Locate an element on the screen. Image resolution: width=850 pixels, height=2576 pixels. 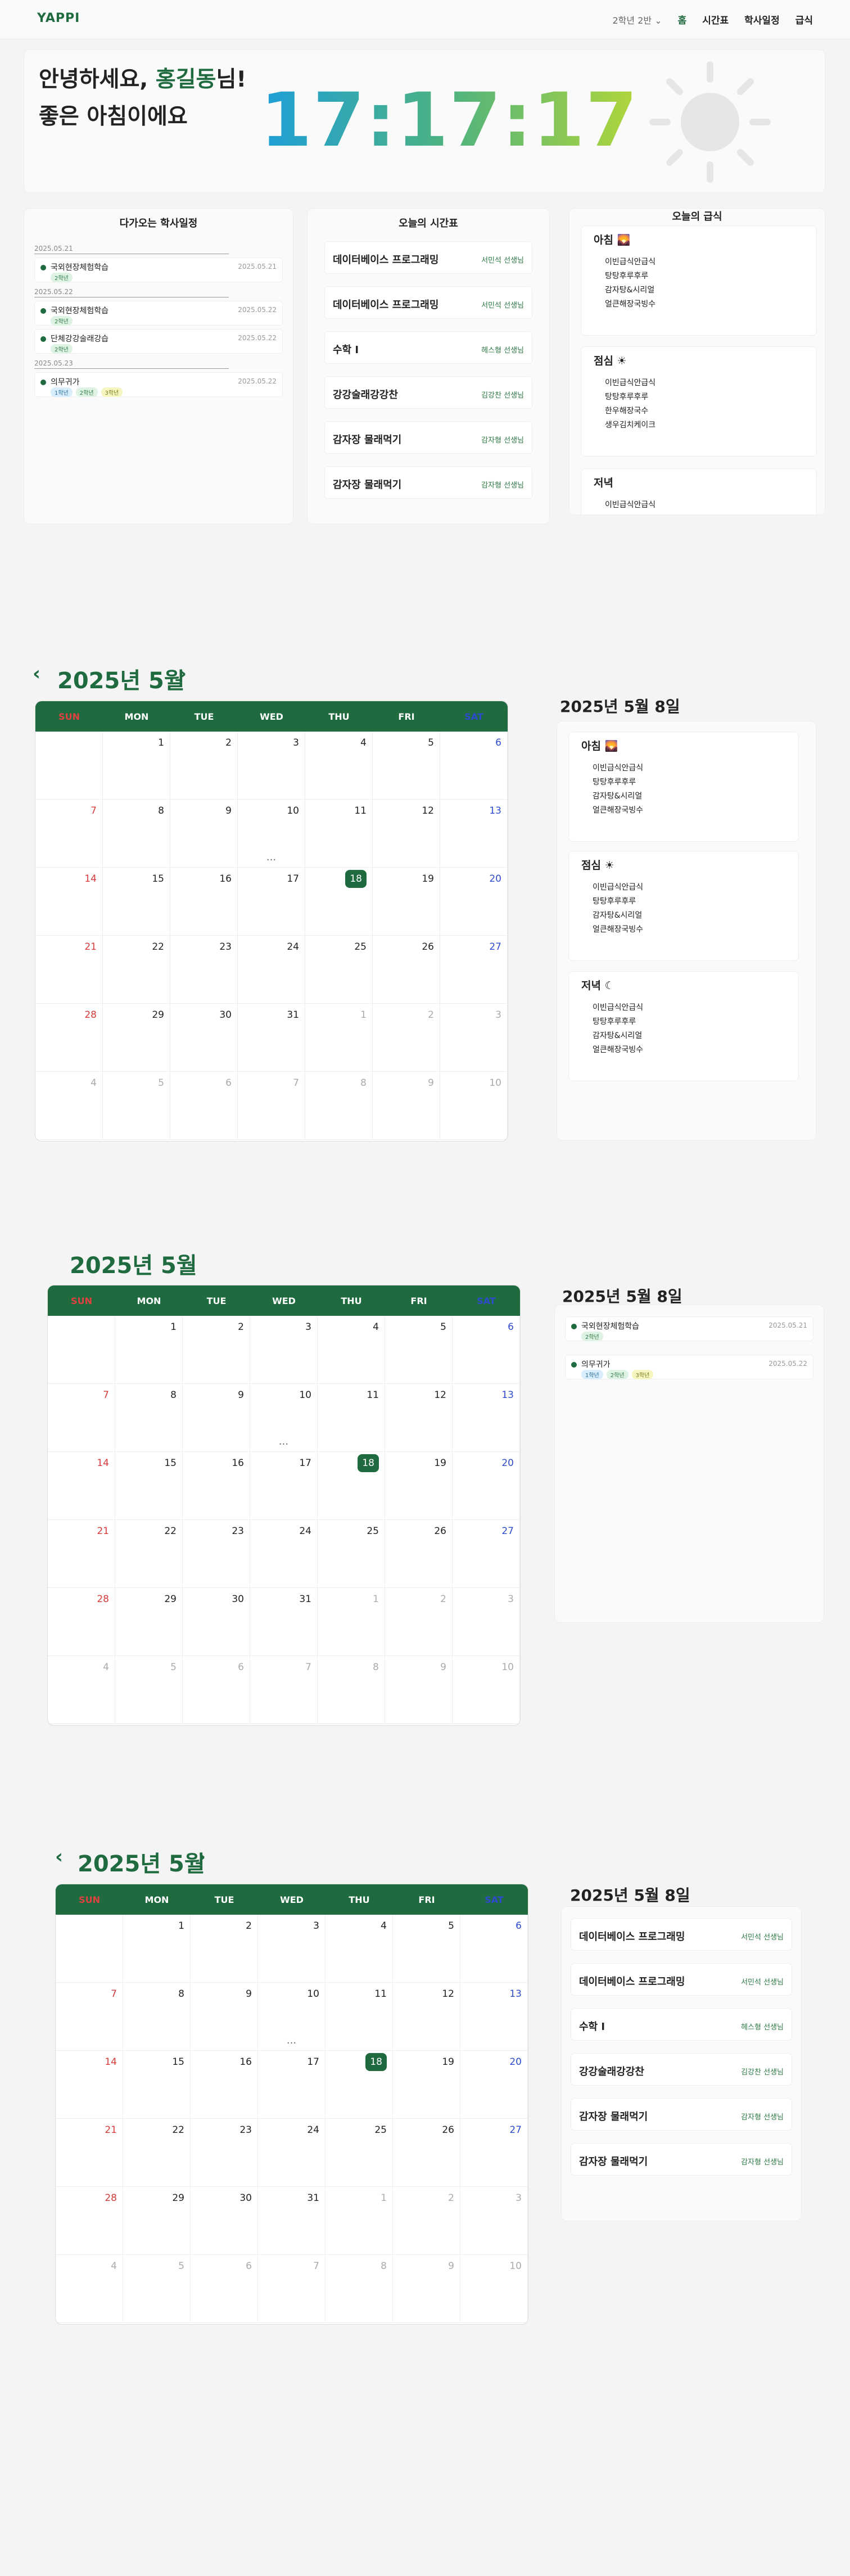
meal-lunch: 점심 ☀ 이빈급식안급식 탕탕후루후루 한우해장국수 생우김치케이크 is located at coordinates (699, 401).